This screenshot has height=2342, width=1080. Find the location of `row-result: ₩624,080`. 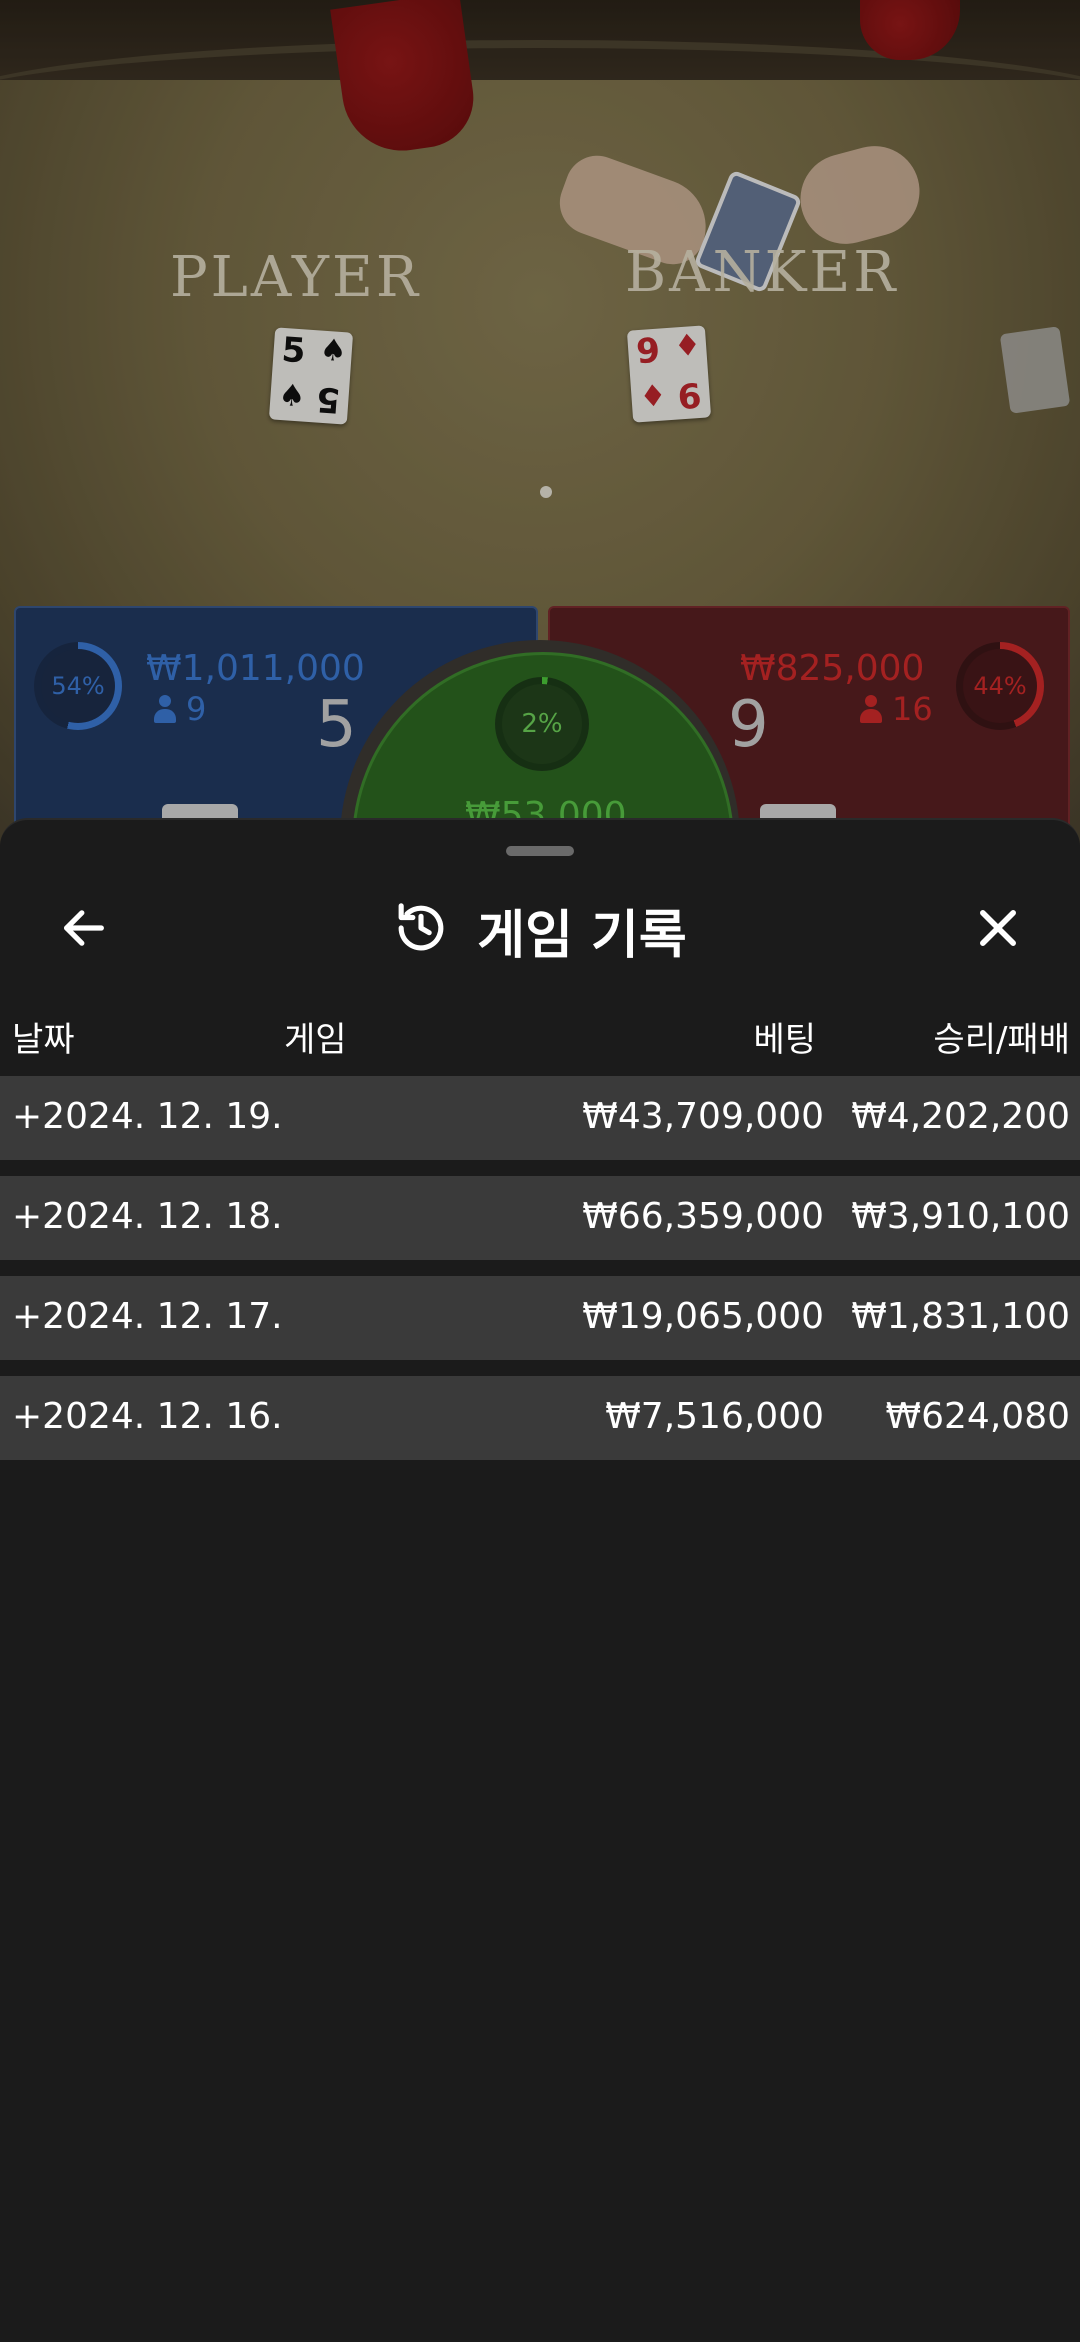

row-result: ₩624,080 is located at coordinates (977, 1416).